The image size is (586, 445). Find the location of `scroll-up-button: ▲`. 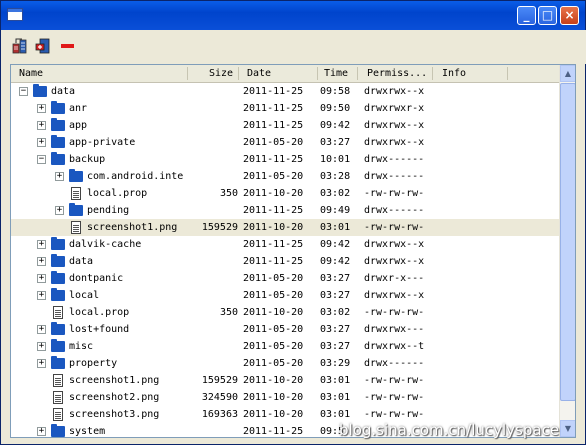

scroll-up-button: ▲ is located at coordinates (567, 73).